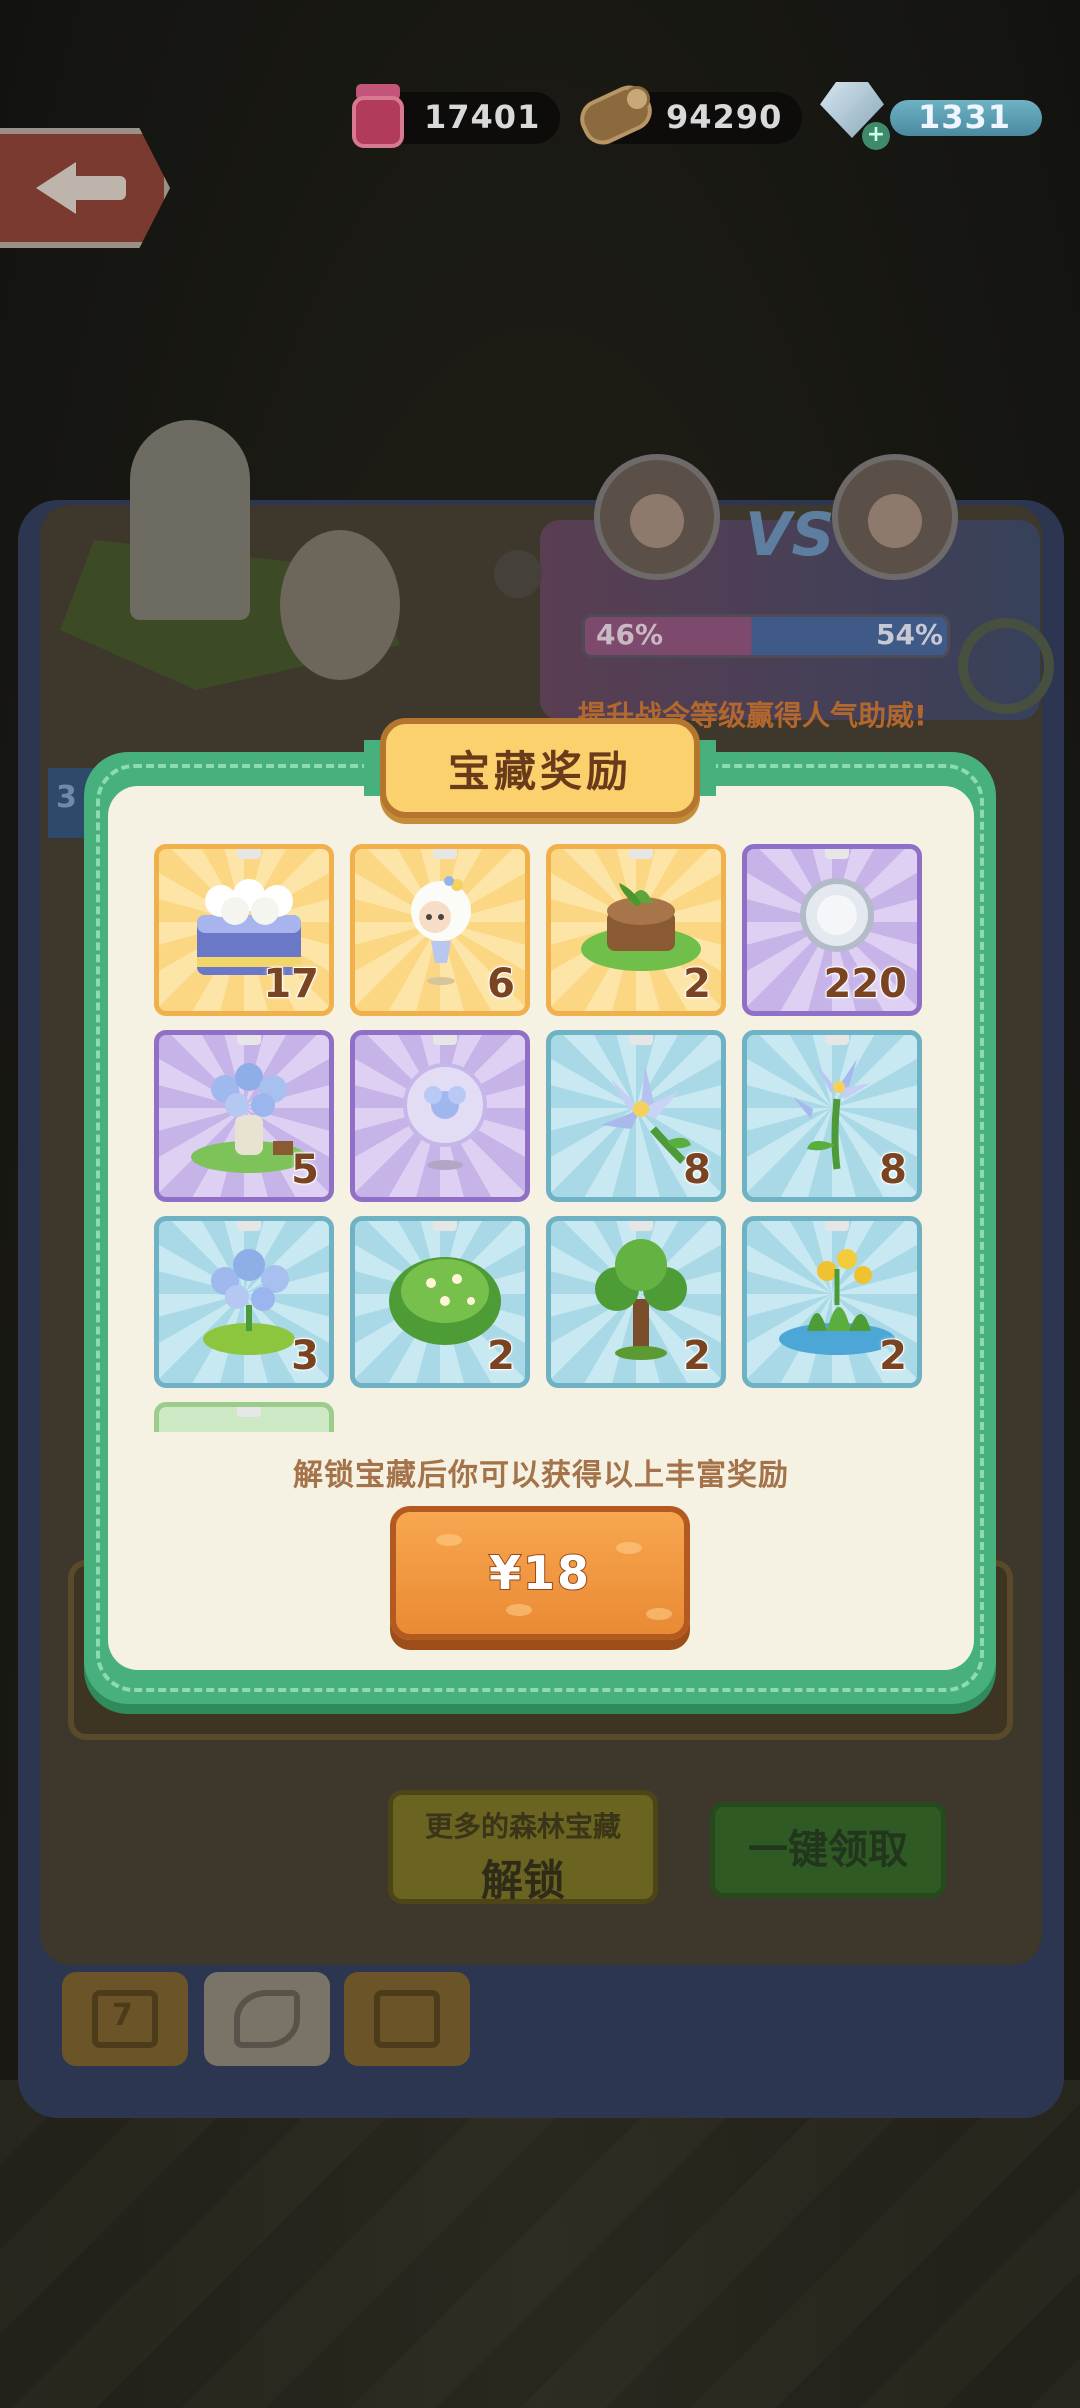 The image size is (1080, 2408). I want to click on wood-log-icon, so click(616, 113).